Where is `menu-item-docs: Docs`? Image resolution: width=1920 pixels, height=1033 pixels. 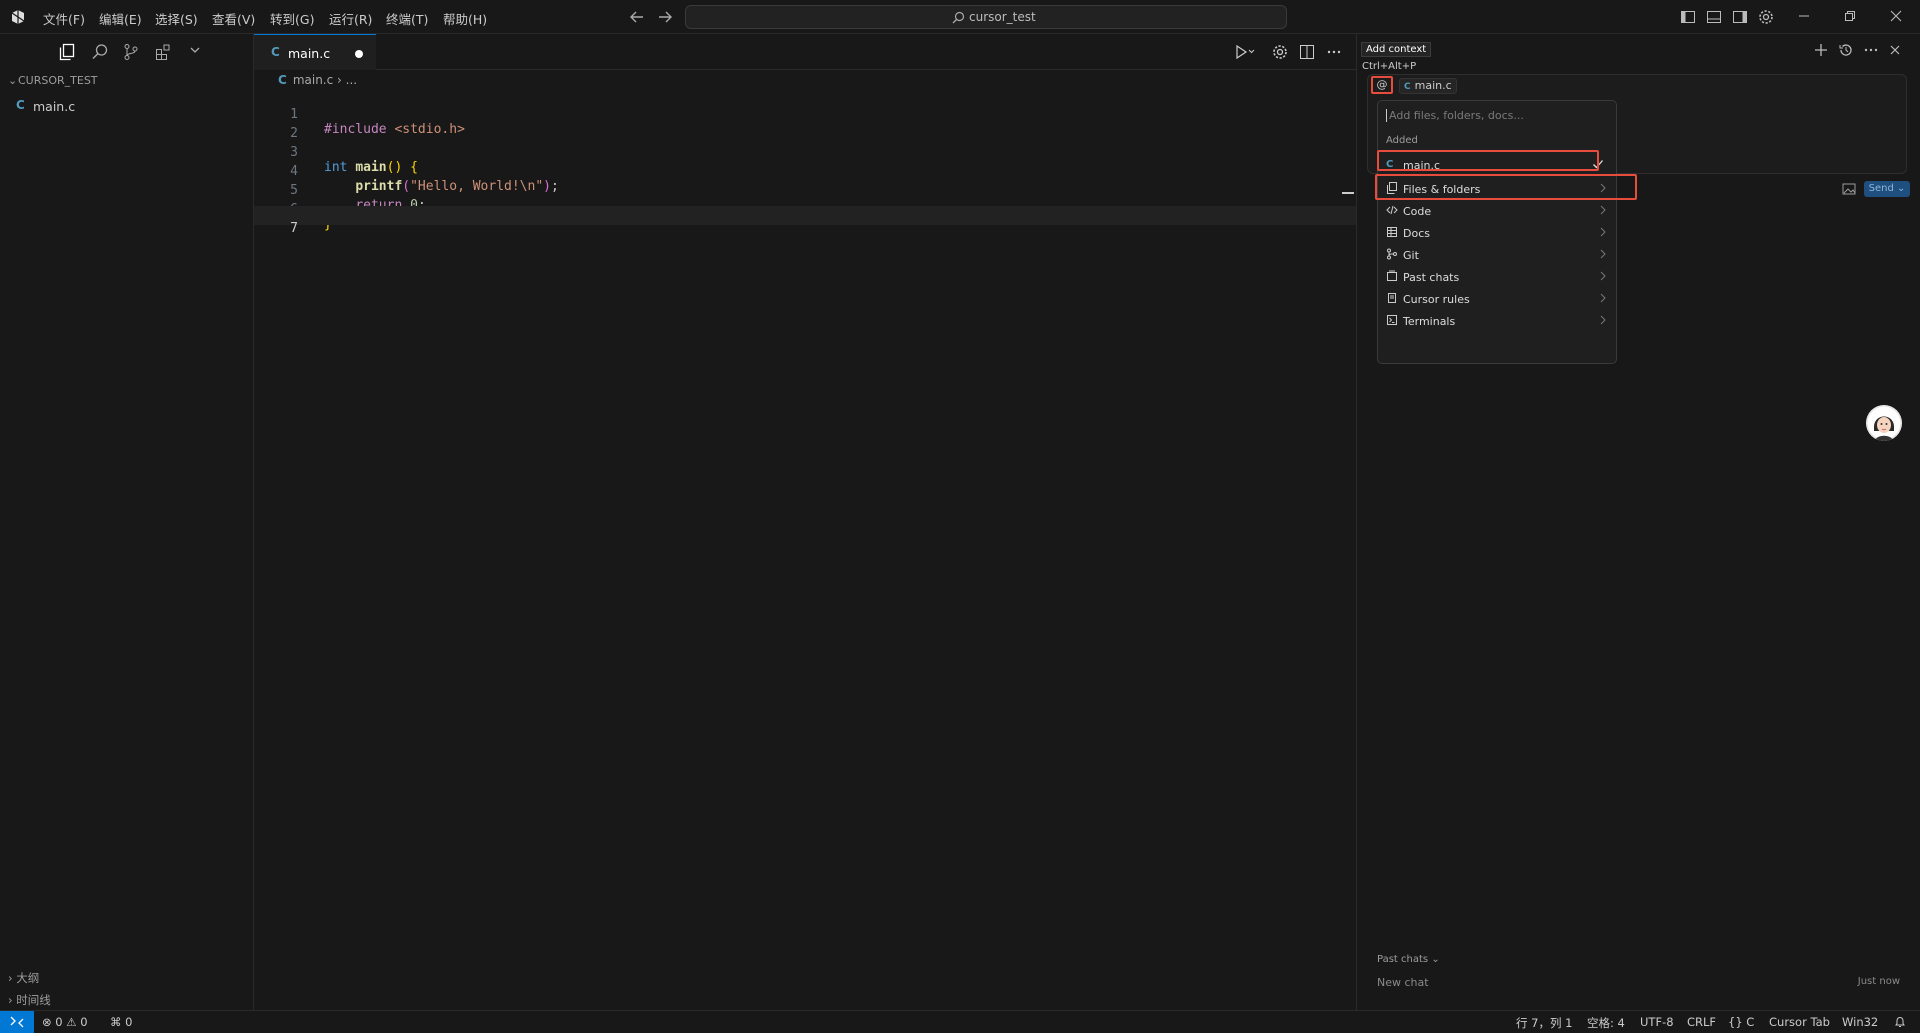 menu-item-docs: Docs is located at coordinates (1497, 233).